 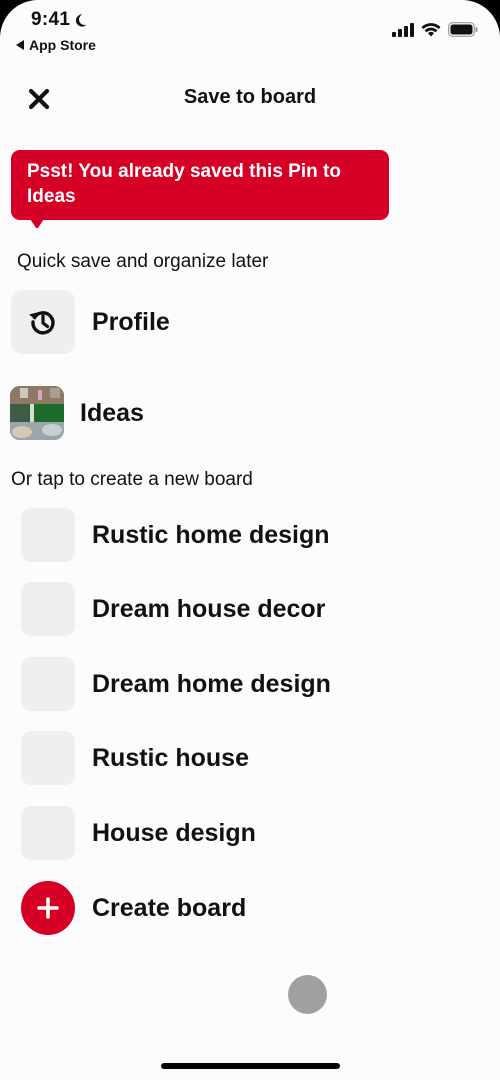 What do you see at coordinates (250, 97) in the screenshot?
I see `page-title: Save to board` at bounding box center [250, 97].